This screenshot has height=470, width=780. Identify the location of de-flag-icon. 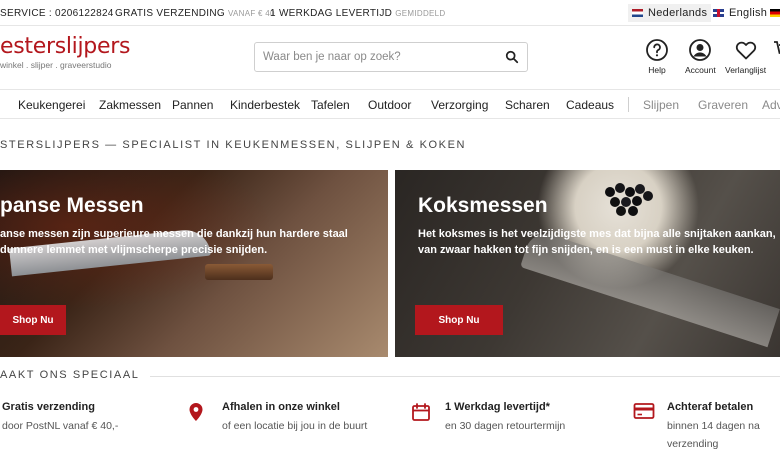
(775, 13).